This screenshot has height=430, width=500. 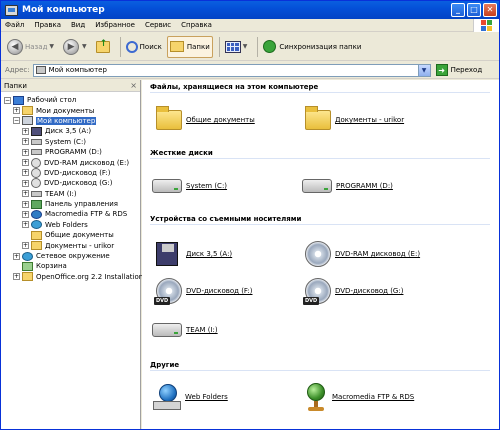 What do you see at coordinates (144, 47) in the screenshot?
I see `search-button: Поиск` at bounding box center [144, 47].